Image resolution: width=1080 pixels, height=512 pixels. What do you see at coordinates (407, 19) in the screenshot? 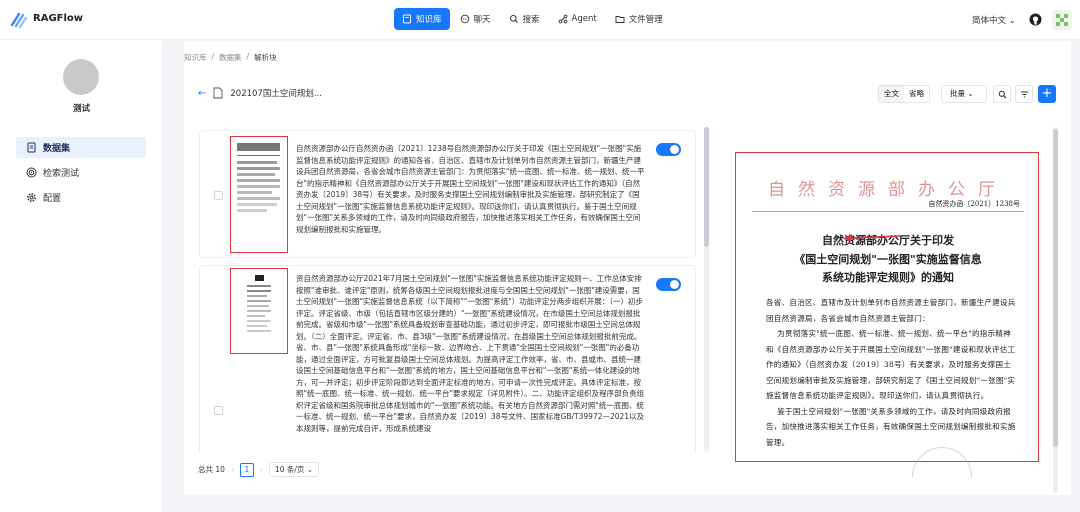
I see `book-icon` at bounding box center [407, 19].